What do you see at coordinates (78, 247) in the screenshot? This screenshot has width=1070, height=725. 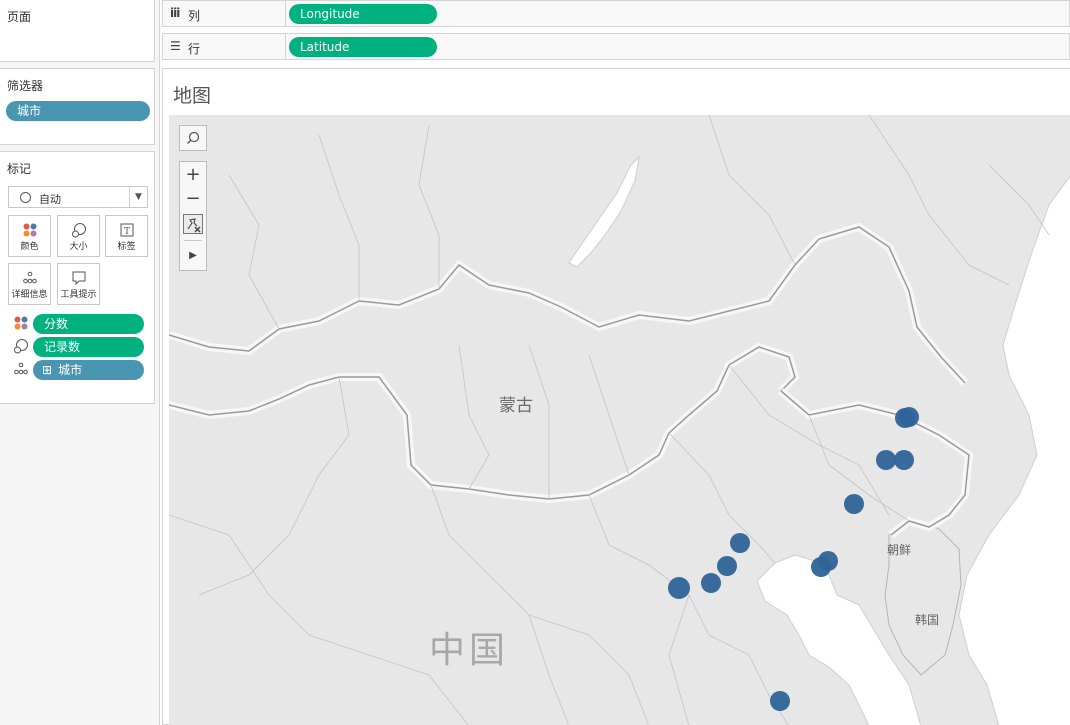 I see `size-button-label: 大小` at bounding box center [78, 247].